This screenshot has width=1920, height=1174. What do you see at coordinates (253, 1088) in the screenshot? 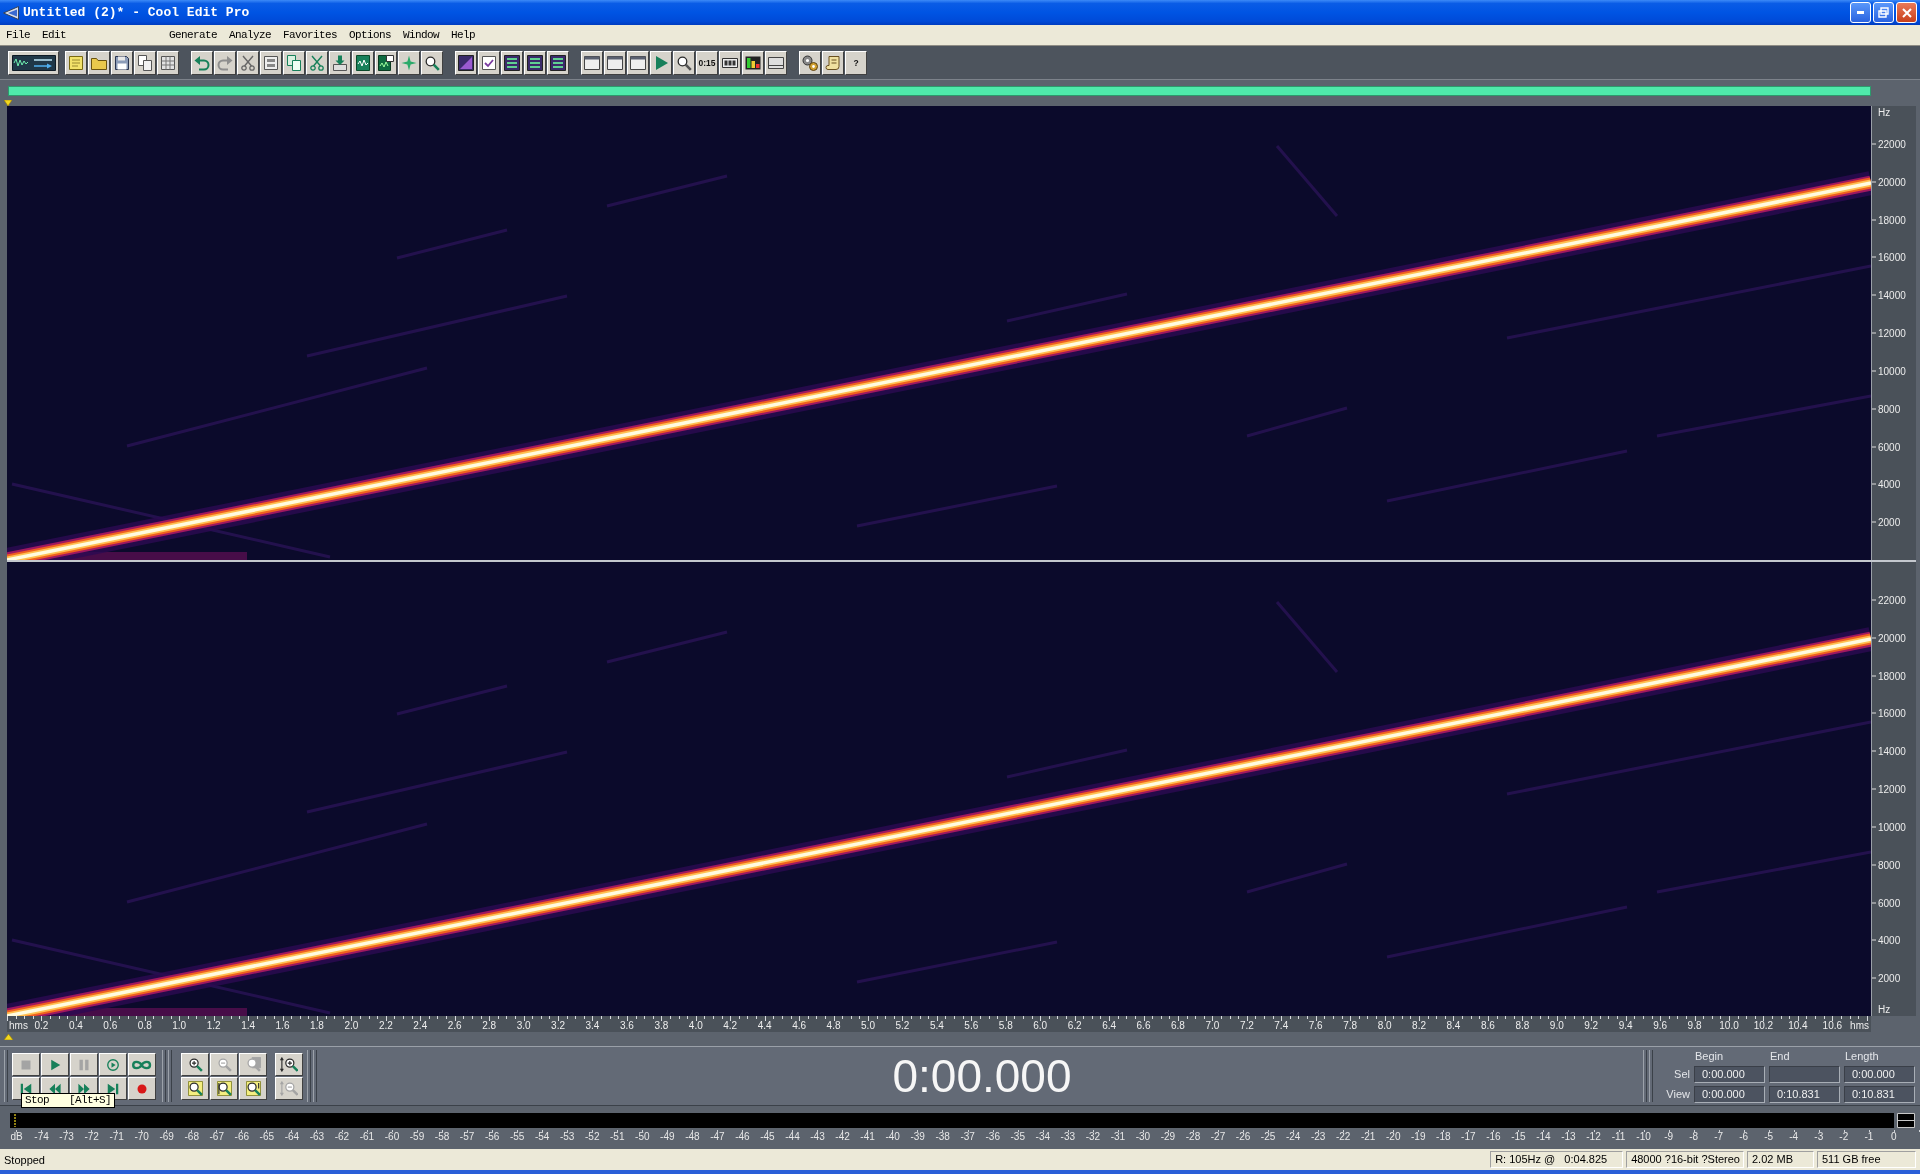
I see `zoom-right-button` at bounding box center [253, 1088].